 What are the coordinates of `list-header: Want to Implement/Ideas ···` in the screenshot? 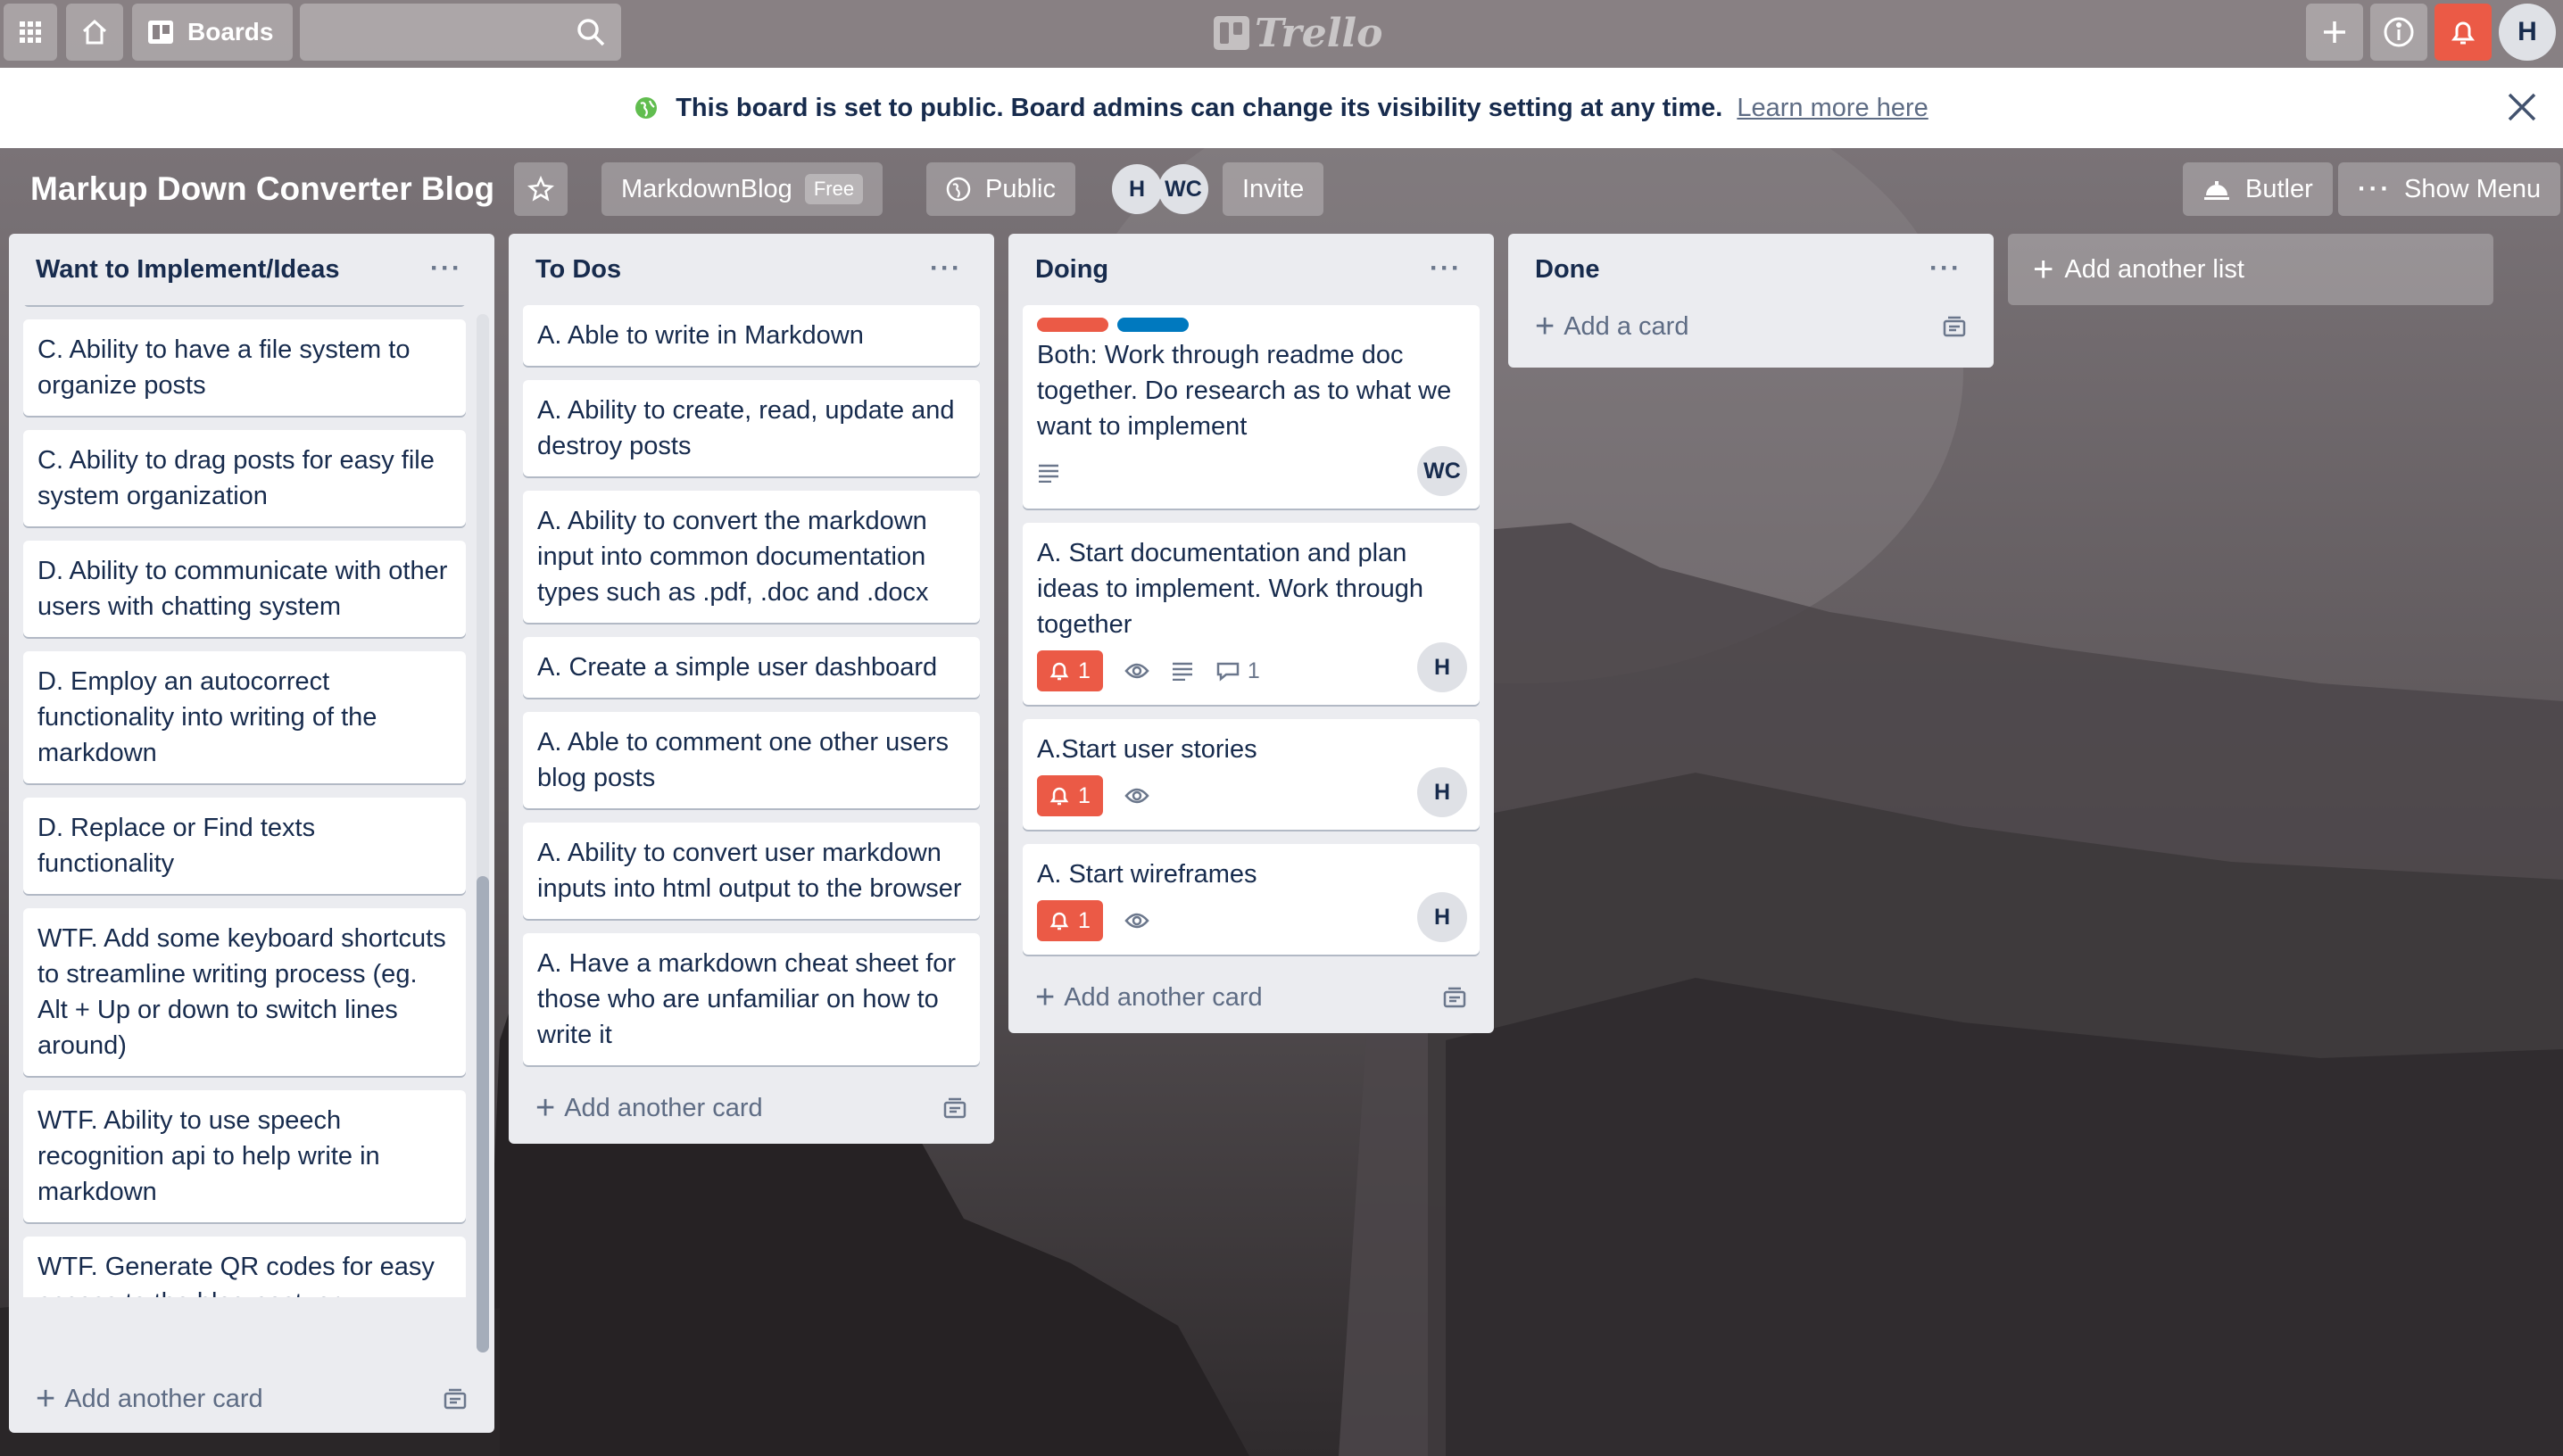 It's located at (251, 270).